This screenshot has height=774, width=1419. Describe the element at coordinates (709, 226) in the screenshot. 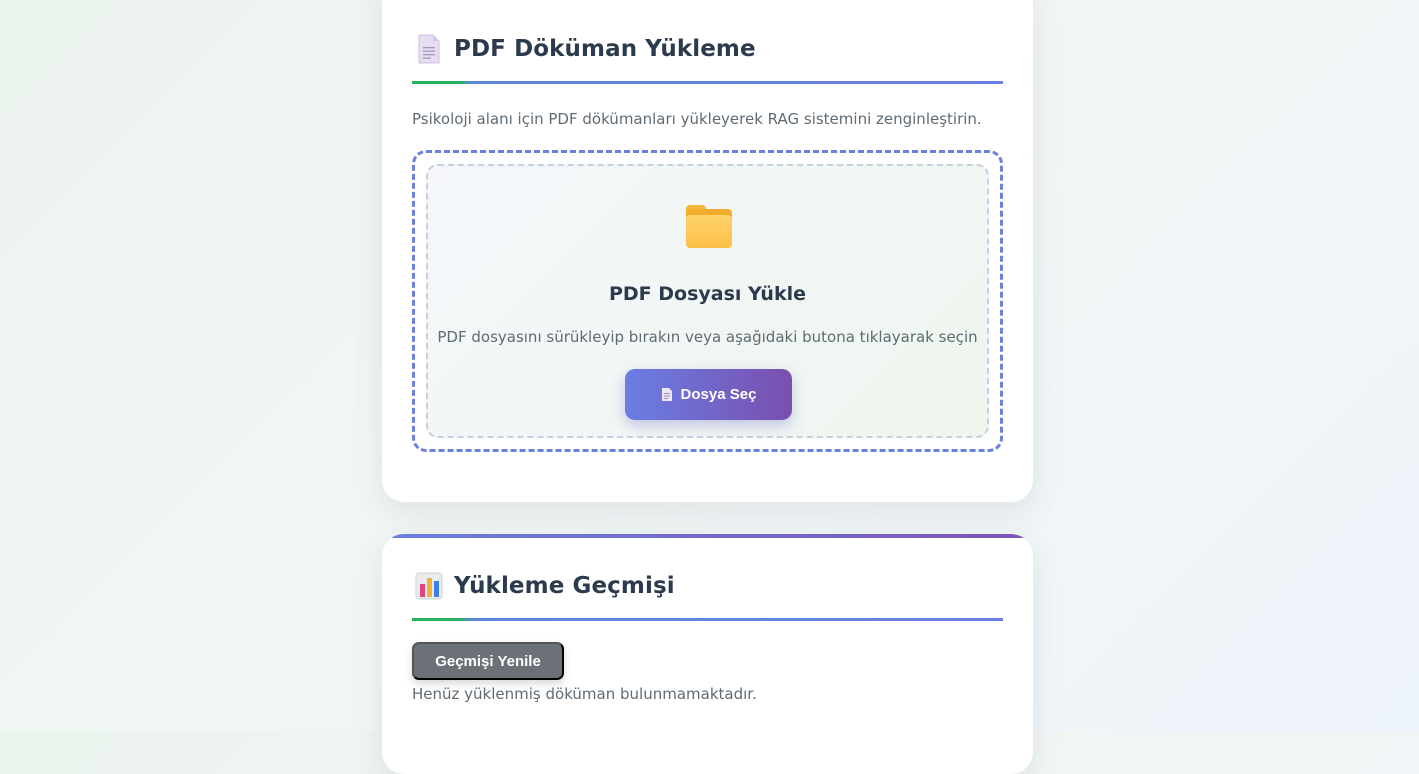

I see `folder-icon` at that location.